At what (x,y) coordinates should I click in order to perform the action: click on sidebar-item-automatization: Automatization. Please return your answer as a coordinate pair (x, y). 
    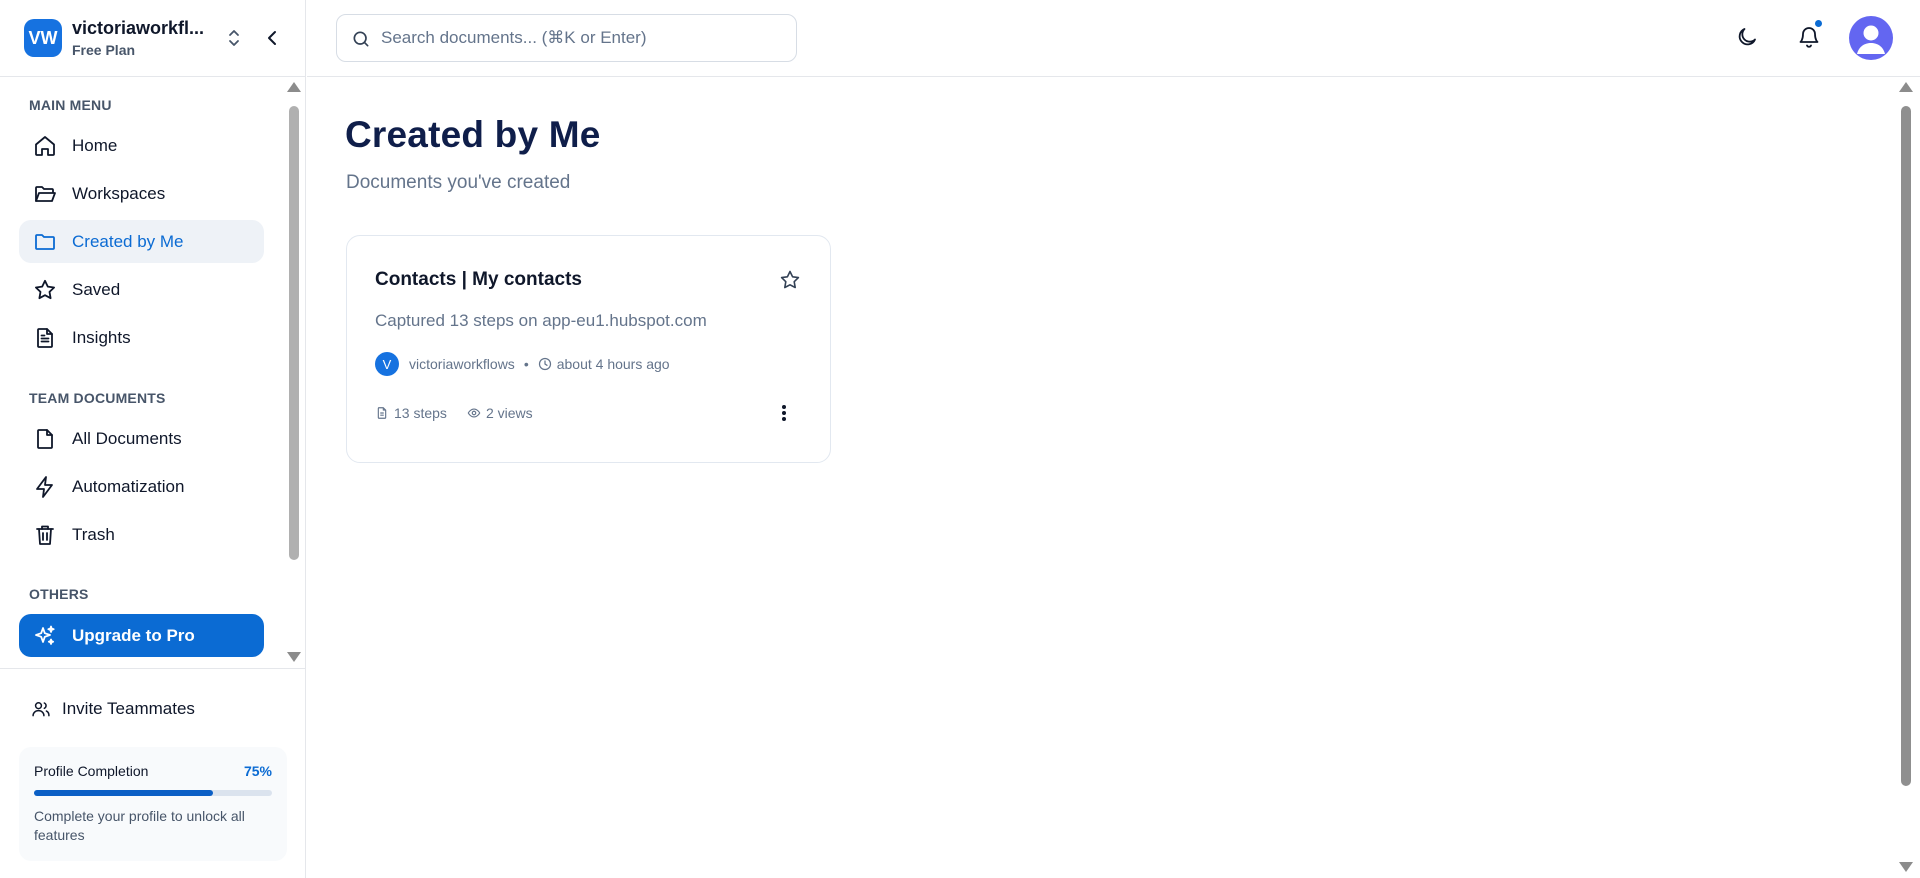
    Looking at the image, I should click on (141, 486).